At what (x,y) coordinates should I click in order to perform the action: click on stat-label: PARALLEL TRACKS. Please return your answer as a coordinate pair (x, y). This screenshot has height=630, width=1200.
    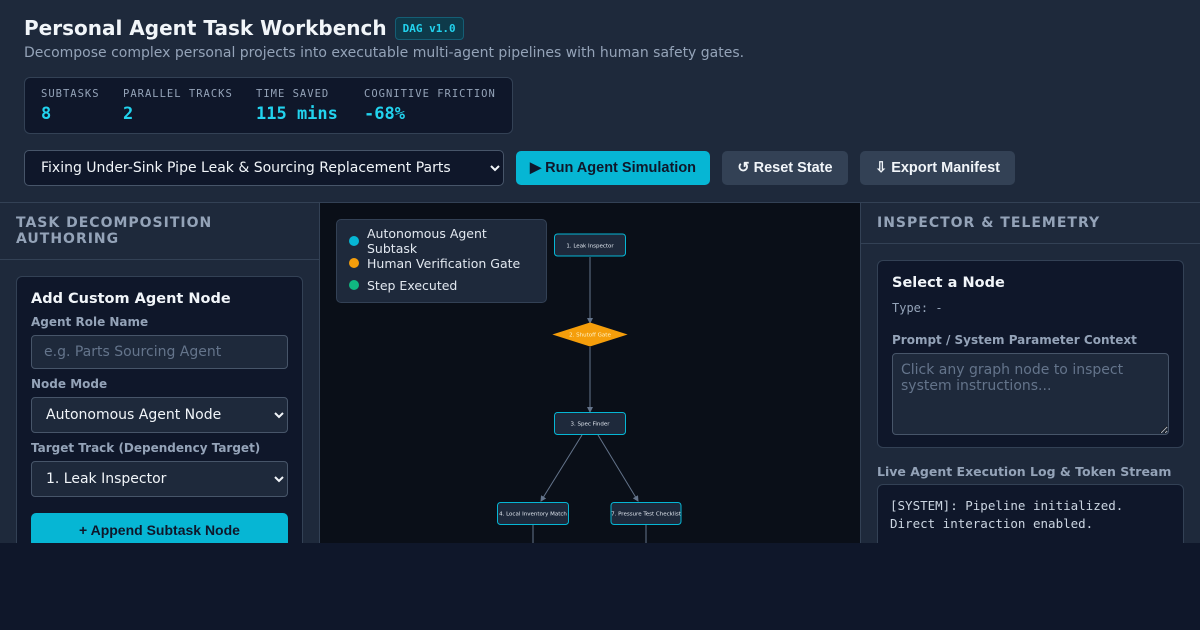
    Looking at the image, I should click on (178, 94).